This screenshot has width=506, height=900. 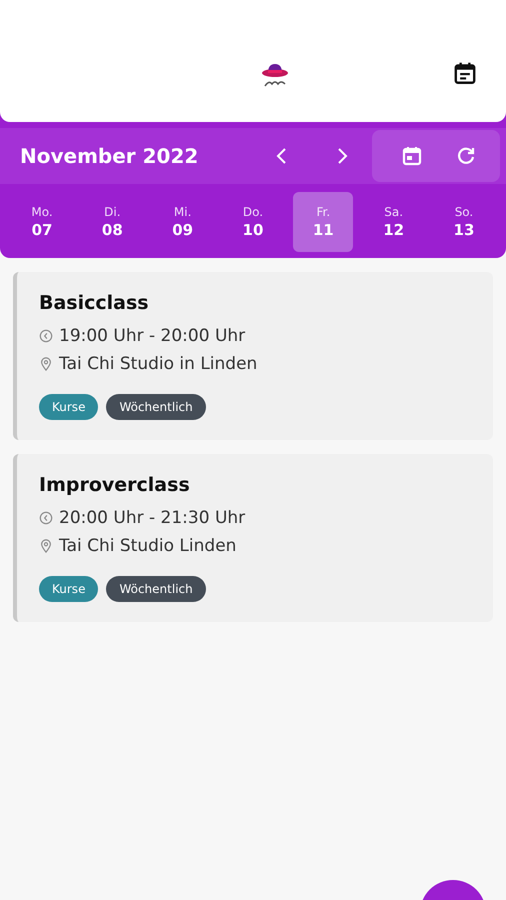 I want to click on event-time: 20:00 Uhr - 21:30 Uhr, so click(x=152, y=518).